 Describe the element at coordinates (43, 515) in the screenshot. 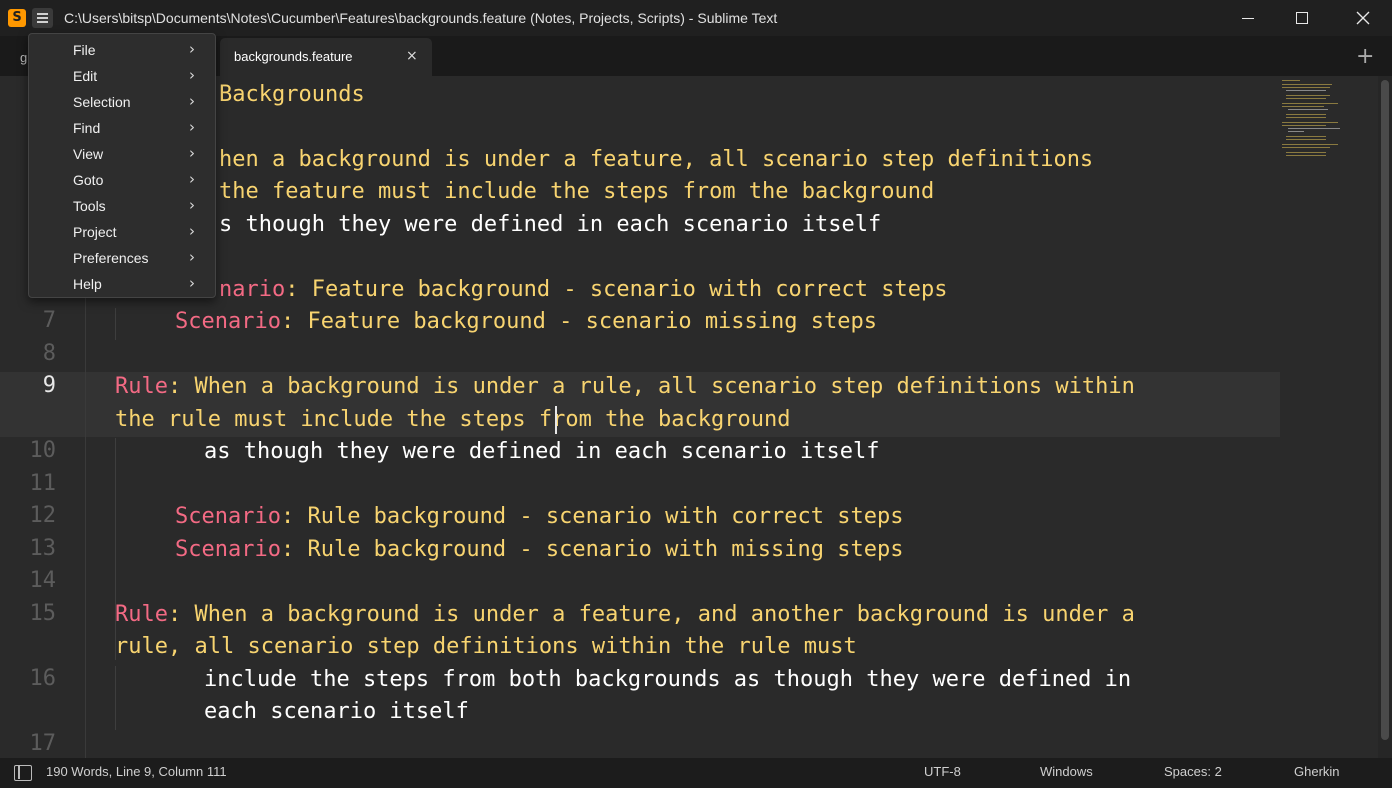

I see `line-number: 12` at that location.